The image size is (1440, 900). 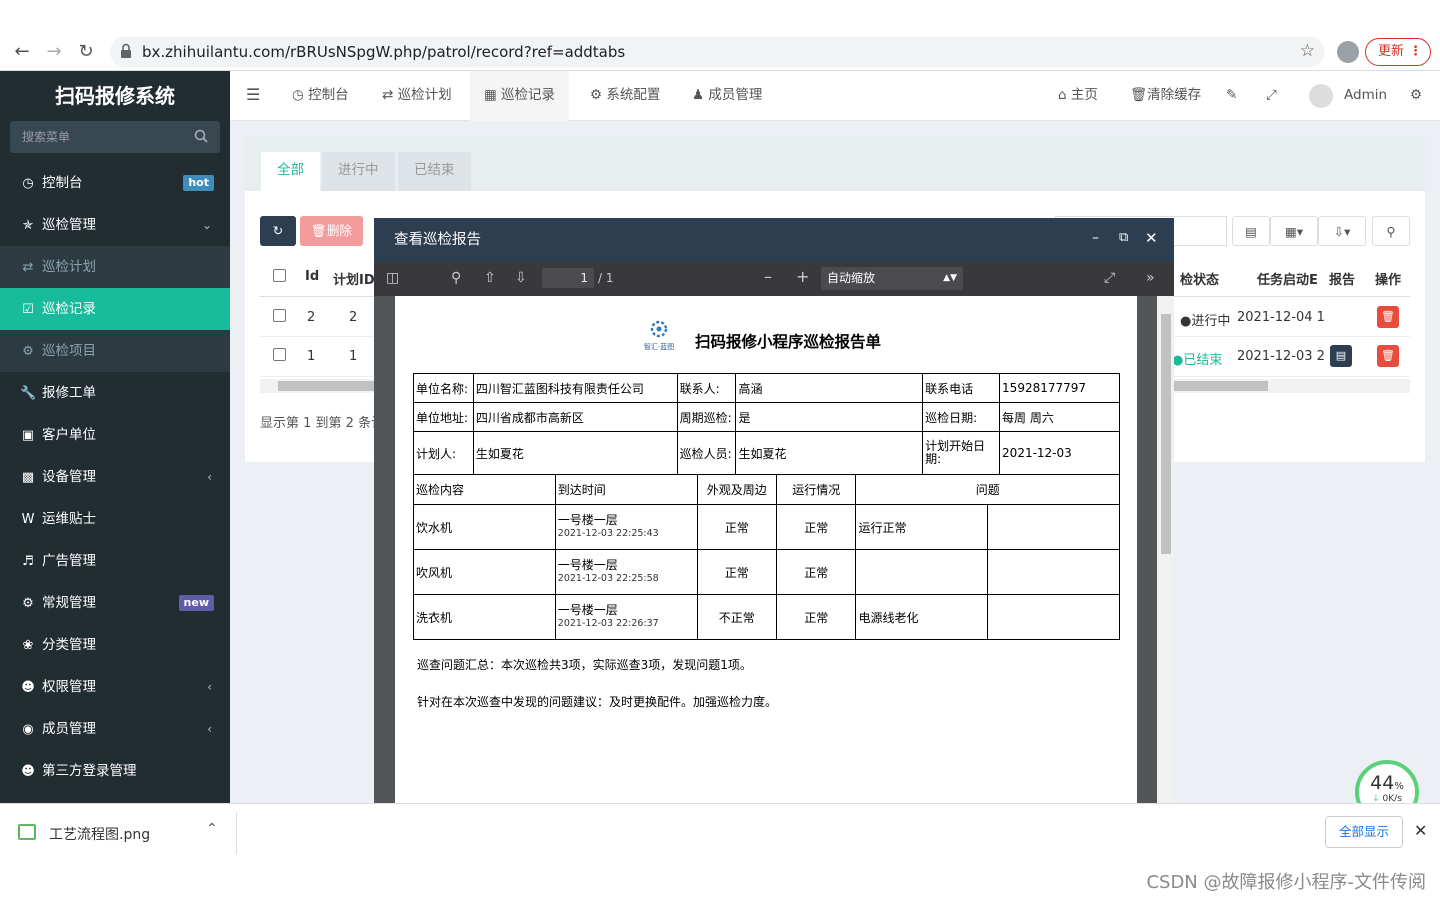 I want to click on search-button: ⚲, so click(x=1391, y=231).